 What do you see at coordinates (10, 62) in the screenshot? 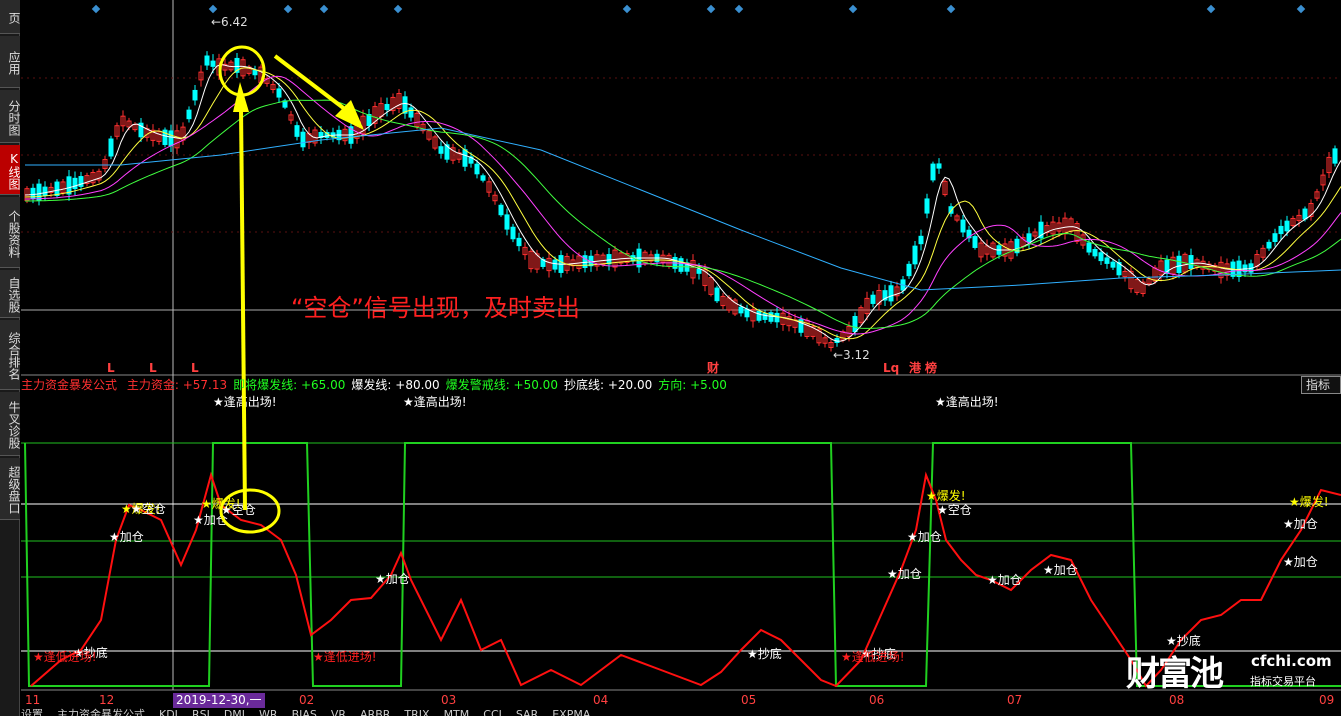
I see `sidebar-tab-1: 应用` at bounding box center [10, 62].